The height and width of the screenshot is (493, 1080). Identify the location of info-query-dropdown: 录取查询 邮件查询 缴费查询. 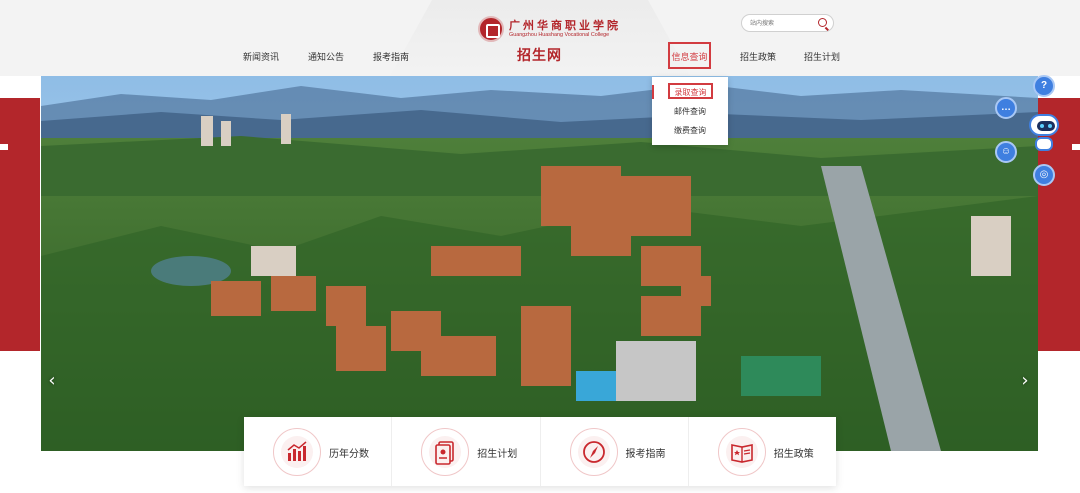
(690, 111).